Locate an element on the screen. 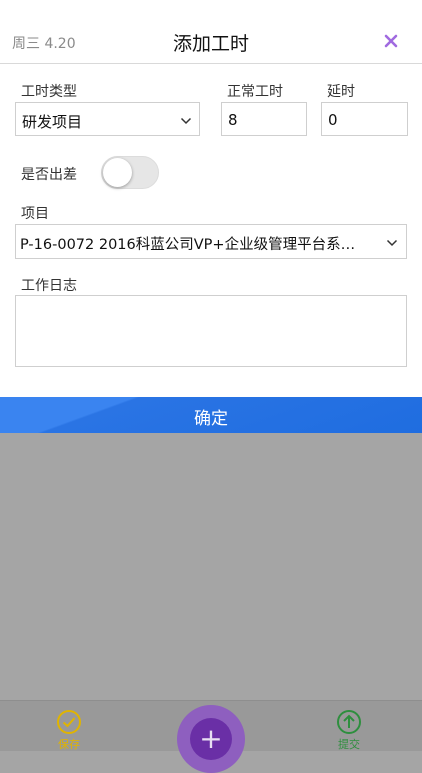 The image size is (422, 773). close-icon is located at coordinates (391, 41).